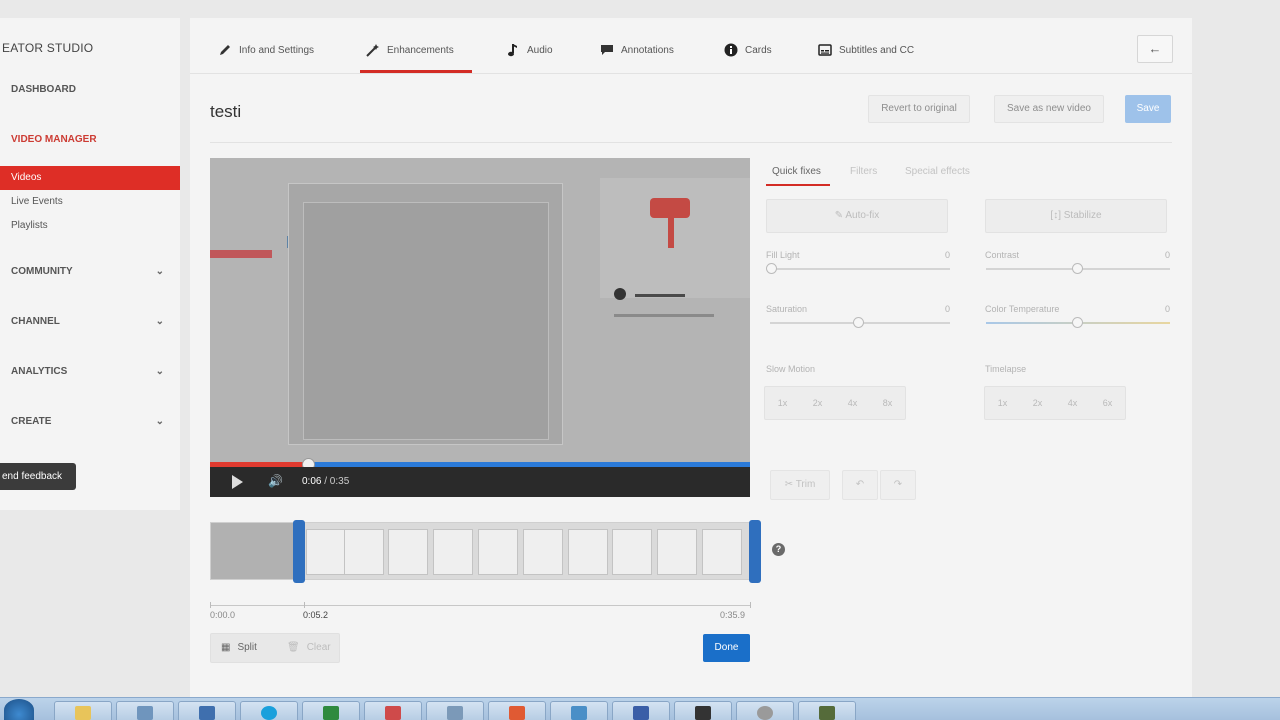 The width and height of the screenshot is (1280, 720). What do you see at coordinates (1002, 403) in the screenshot?
I see `timelapse-option: 1x` at bounding box center [1002, 403].